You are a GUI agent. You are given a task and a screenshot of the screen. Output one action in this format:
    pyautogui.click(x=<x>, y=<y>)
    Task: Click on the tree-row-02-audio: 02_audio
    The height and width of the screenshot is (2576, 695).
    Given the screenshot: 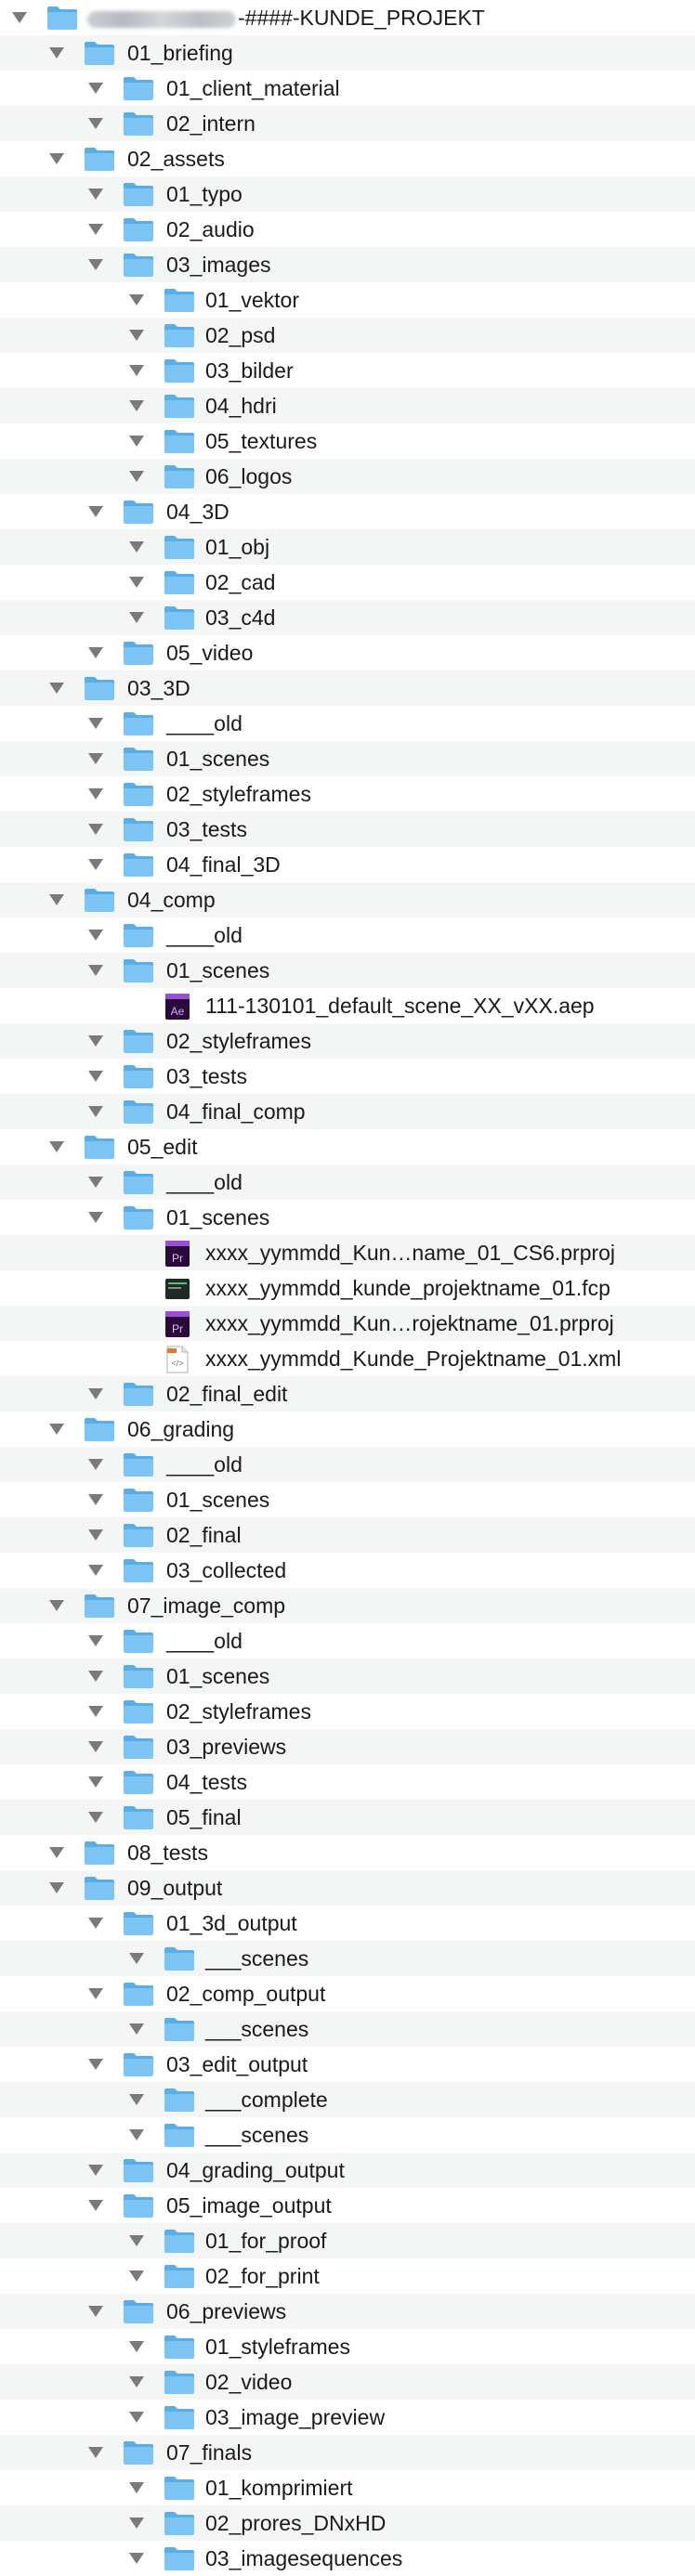 What is the action you would take?
    pyautogui.click(x=347, y=229)
    